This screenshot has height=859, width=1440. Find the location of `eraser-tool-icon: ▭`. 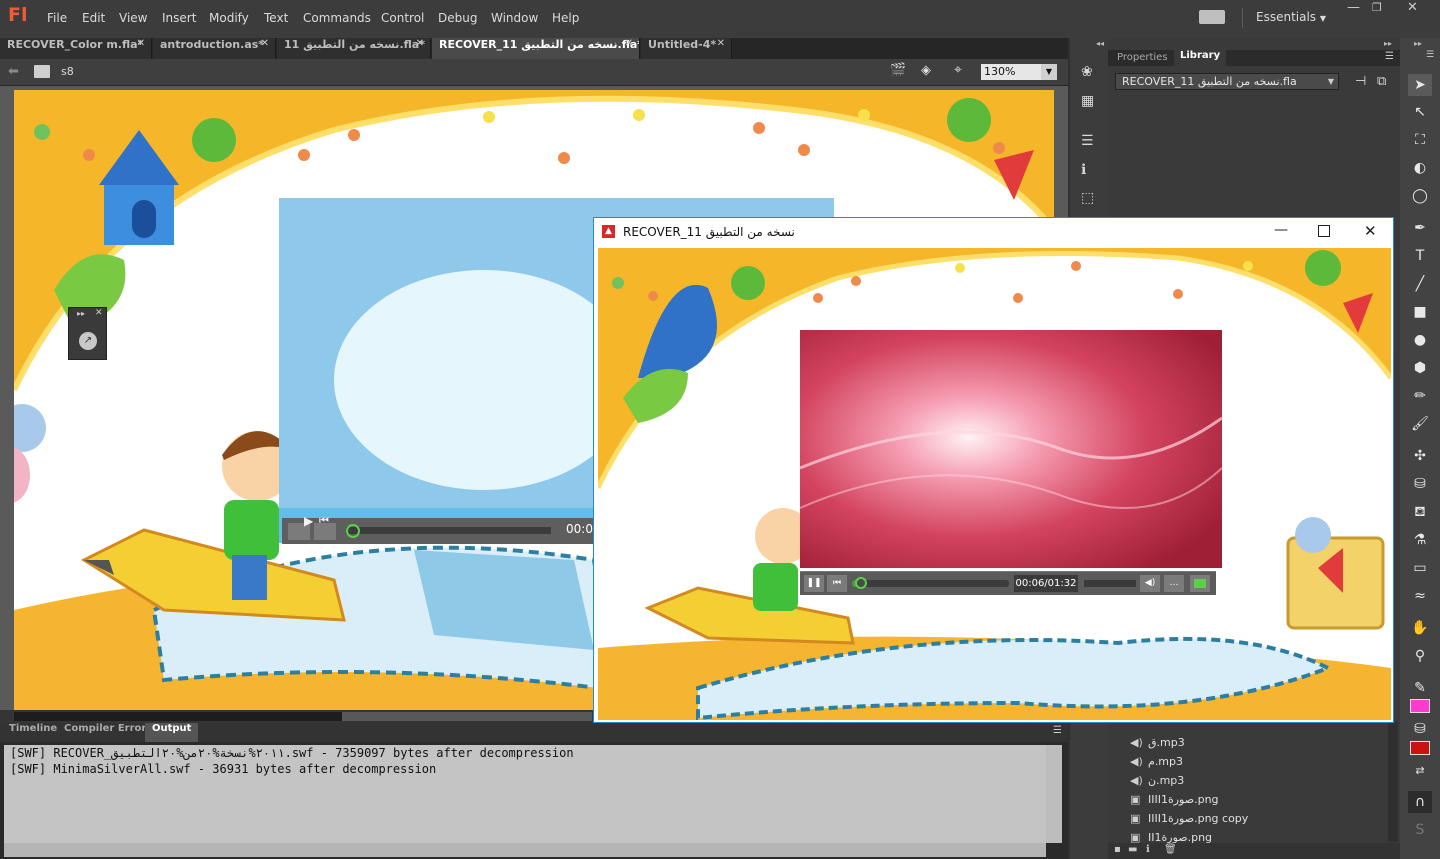

eraser-tool-icon: ▭ is located at coordinates (1420, 568).